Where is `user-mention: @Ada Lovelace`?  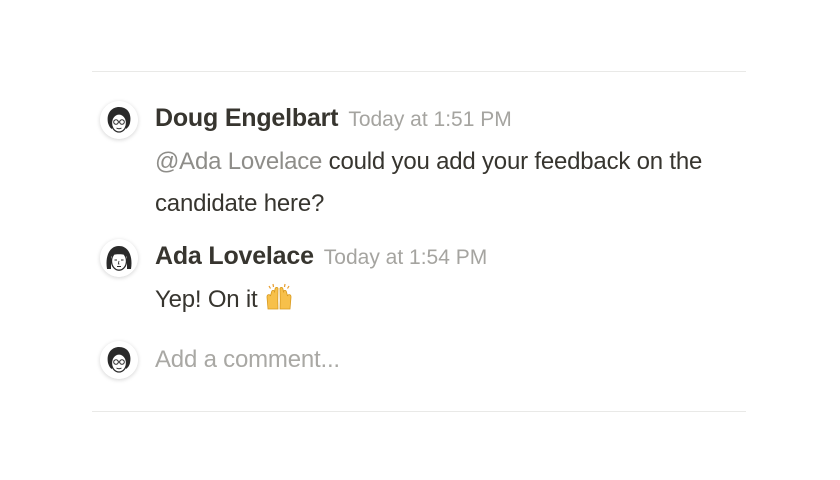 user-mention: @Ada Lovelace is located at coordinates (238, 161).